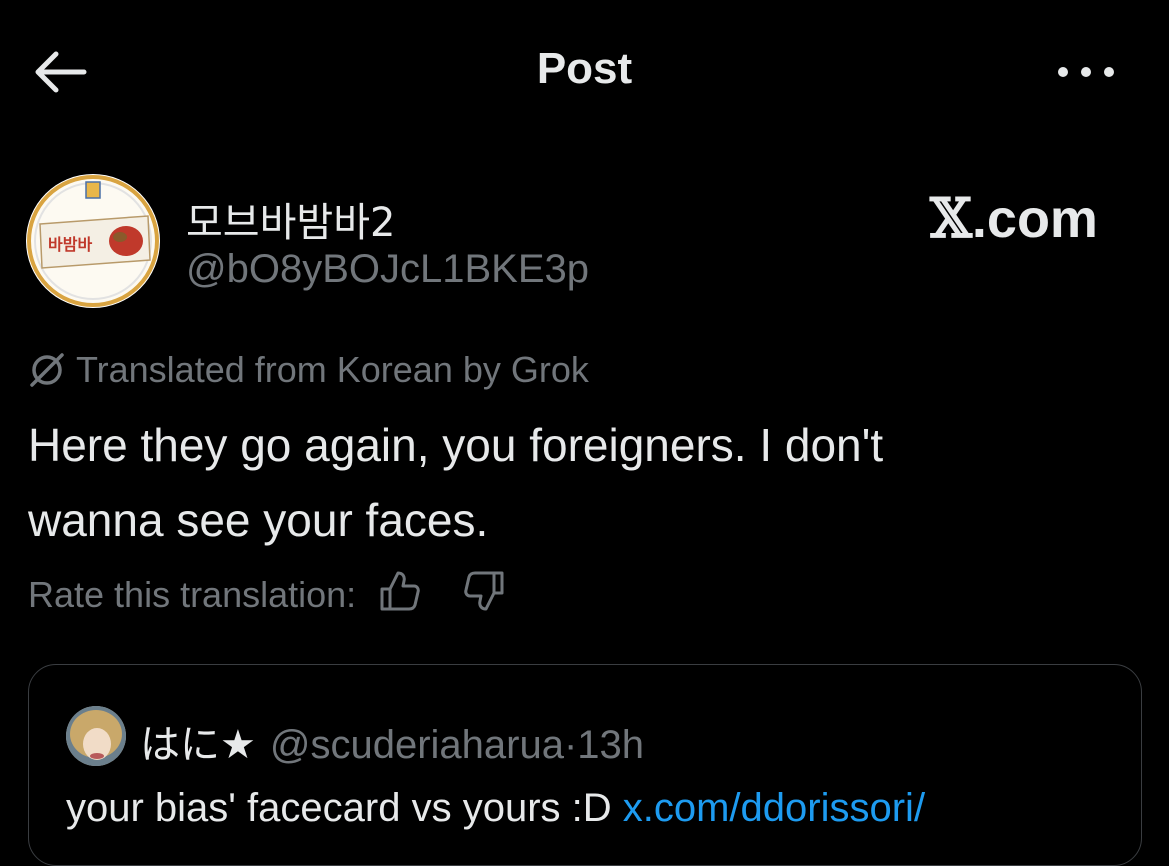 This screenshot has width=1169, height=866. I want to click on thumbs-up-button, so click(400, 595).